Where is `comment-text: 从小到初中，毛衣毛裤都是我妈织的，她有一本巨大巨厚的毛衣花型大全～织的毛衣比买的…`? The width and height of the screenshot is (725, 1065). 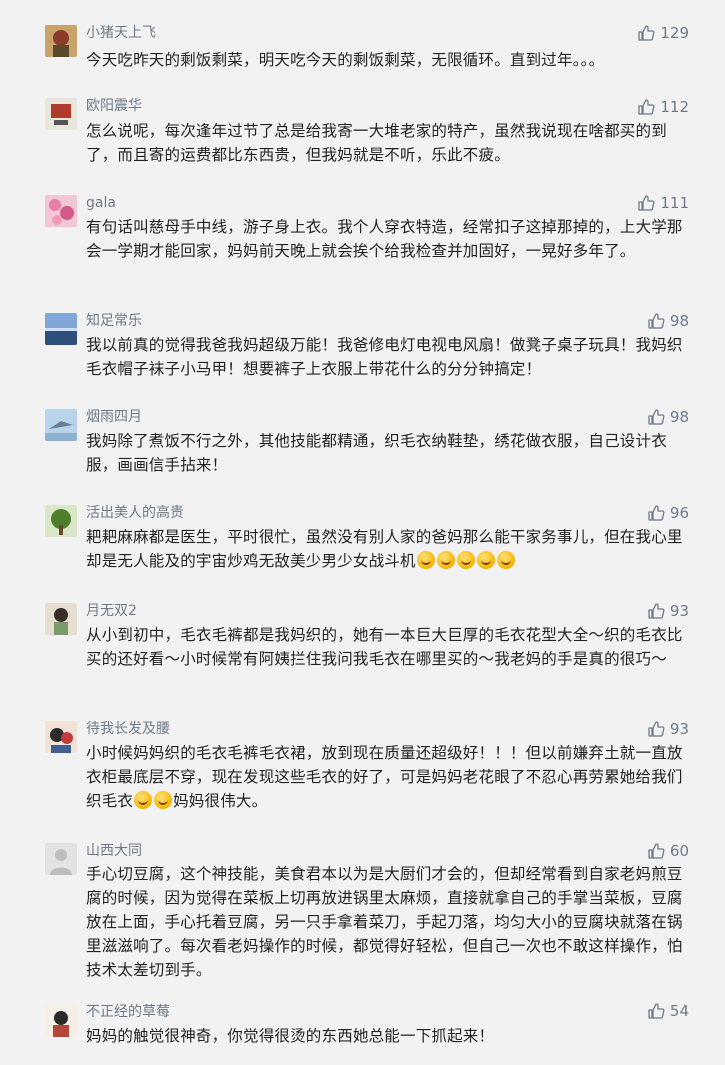
comment-text: 从小到初中，毛衣毛裤都是我妈织的，她有一本巨大巨厚的毛衣花型大全～织的毛衣比买的… is located at coordinates (384, 647).